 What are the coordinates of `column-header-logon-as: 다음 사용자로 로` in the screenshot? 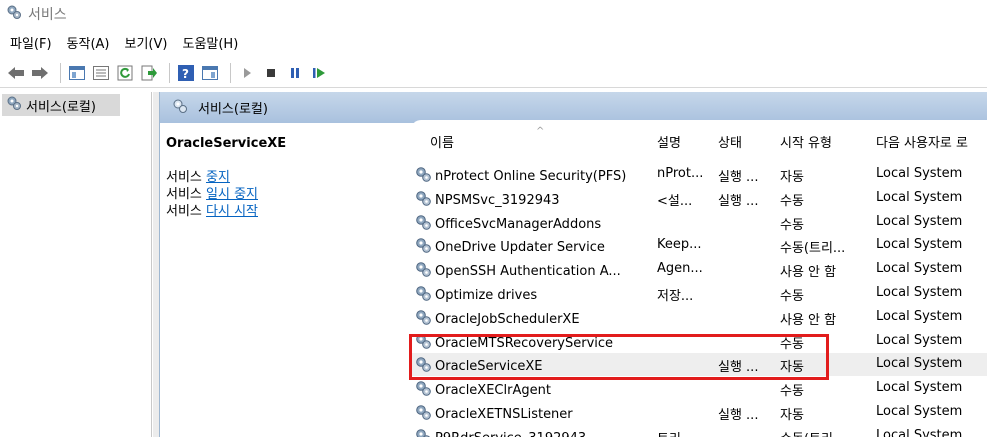 It's located at (922, 141).